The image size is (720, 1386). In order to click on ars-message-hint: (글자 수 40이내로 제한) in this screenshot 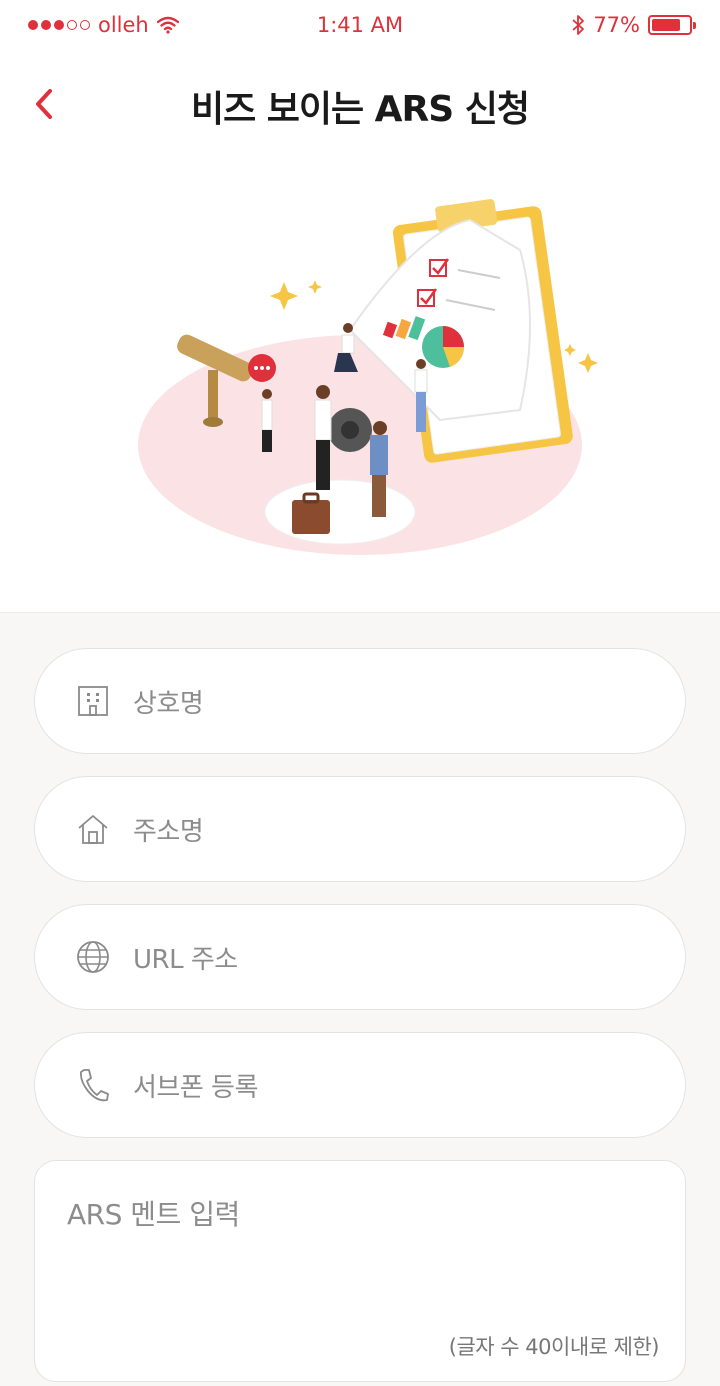, I will do `click(554, 1347)`.